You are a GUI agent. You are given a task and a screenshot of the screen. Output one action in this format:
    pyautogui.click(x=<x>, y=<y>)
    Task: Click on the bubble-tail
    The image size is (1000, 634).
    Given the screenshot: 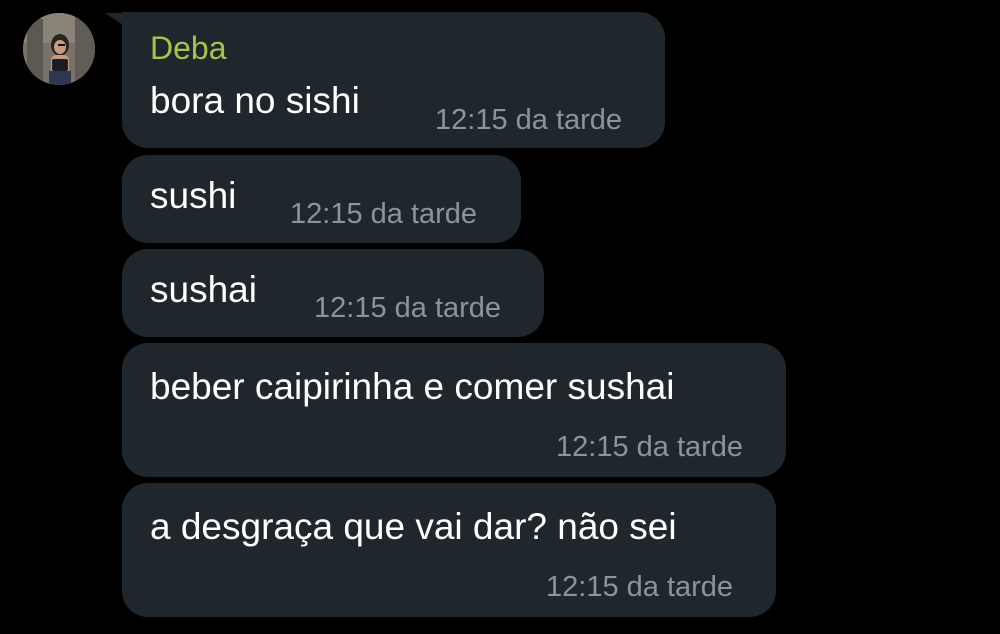 What is the action you would take?
    pyautogui.click(x=114, y=19)
    